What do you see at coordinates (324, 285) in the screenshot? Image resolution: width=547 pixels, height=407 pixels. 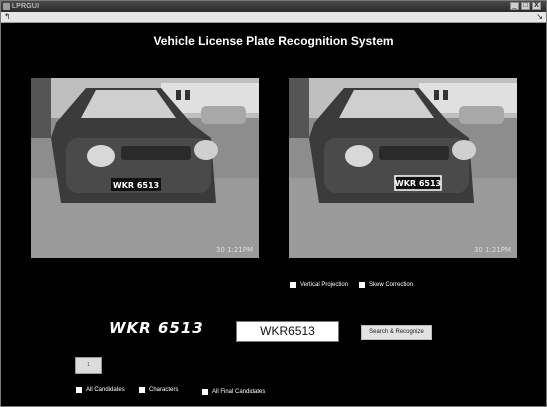 I see `vertical-projection-label: Vertical Projection` at bounding box center [324, 285].